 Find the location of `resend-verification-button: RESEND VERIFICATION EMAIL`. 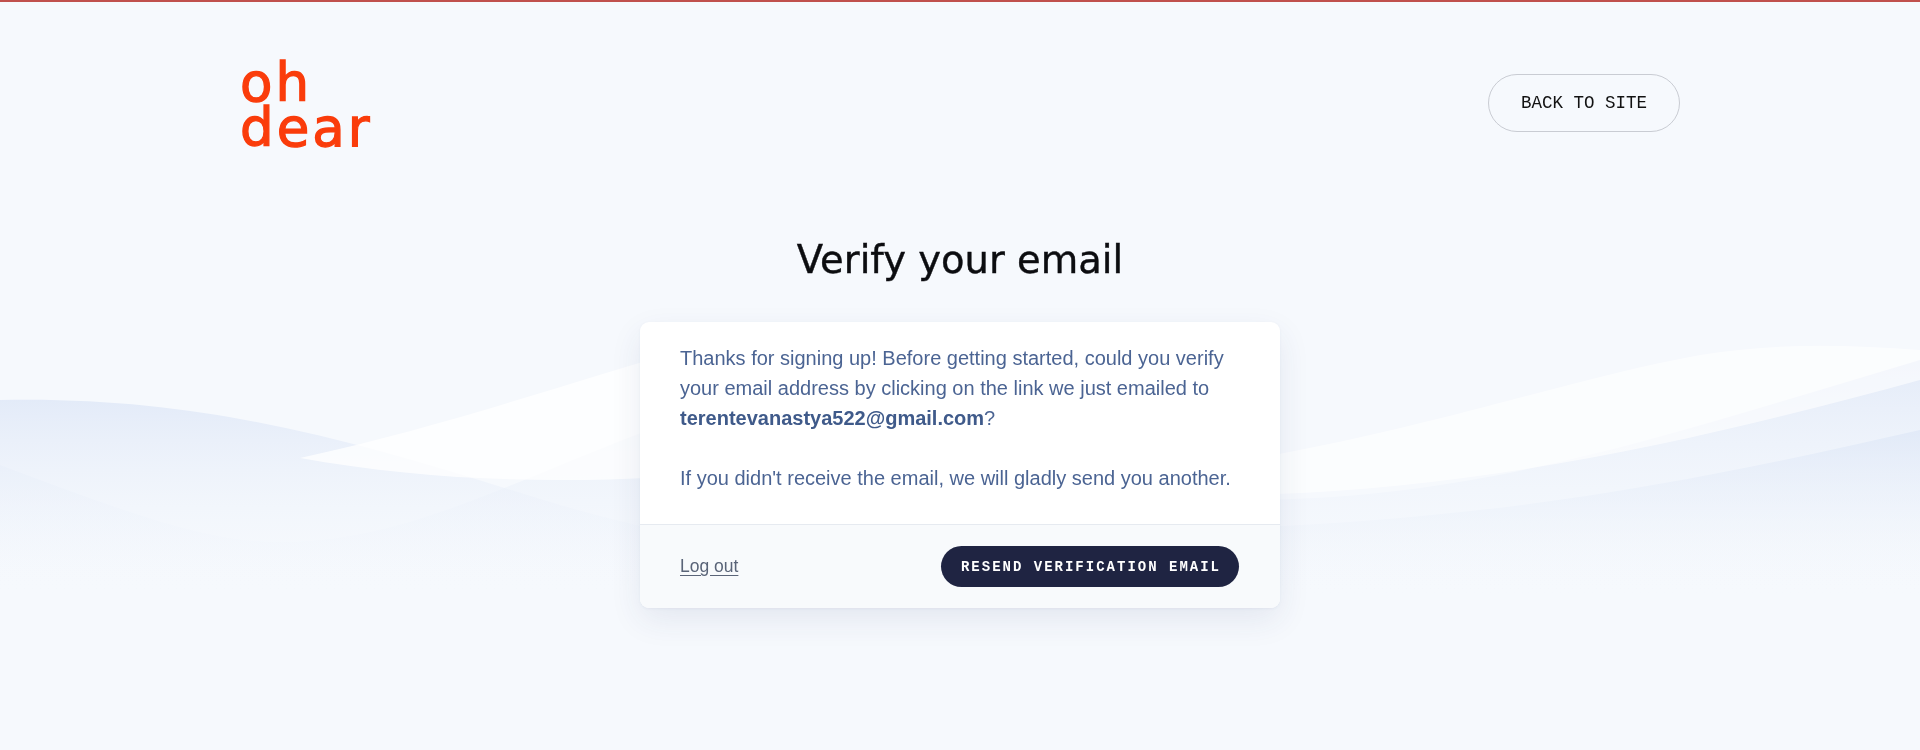

resend-verification-button: RESEND VERIFICATION EMAIL is located at coordinates (1089, 566).